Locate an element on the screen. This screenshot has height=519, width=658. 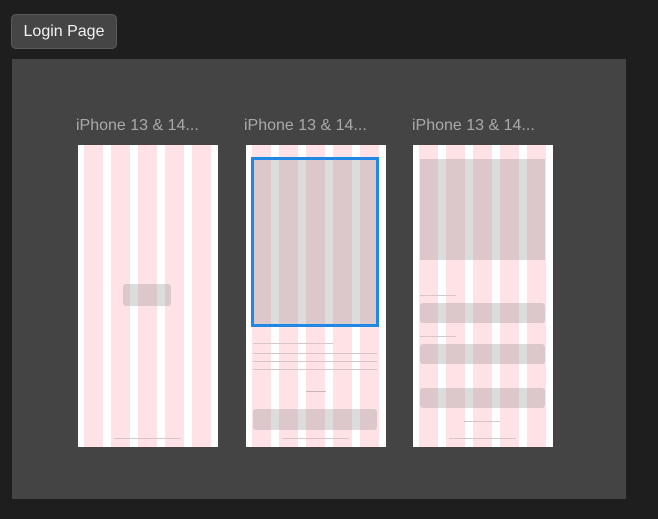
section-title: Login Page is located at coordinates (64, 31).